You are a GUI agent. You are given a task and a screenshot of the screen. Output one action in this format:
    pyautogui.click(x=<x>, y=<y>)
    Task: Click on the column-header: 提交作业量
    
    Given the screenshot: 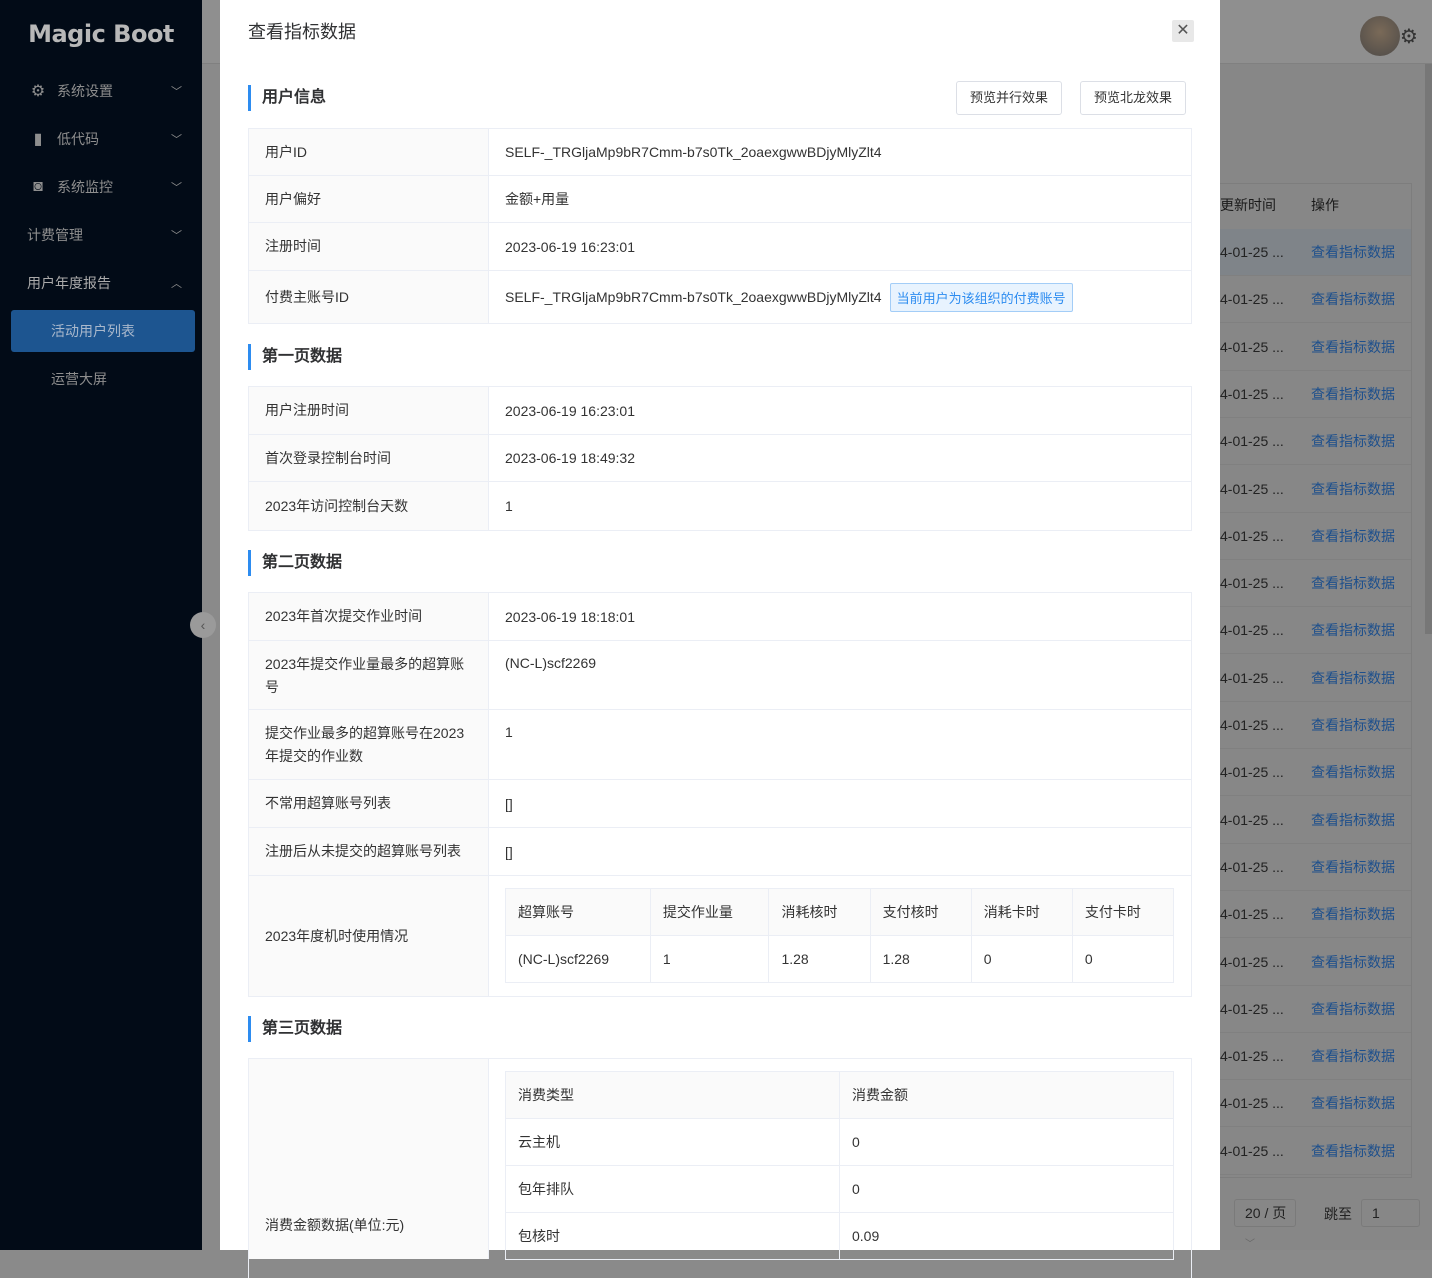 What is the action you would take?
    pyautogui.click(x=709, y=912)
    